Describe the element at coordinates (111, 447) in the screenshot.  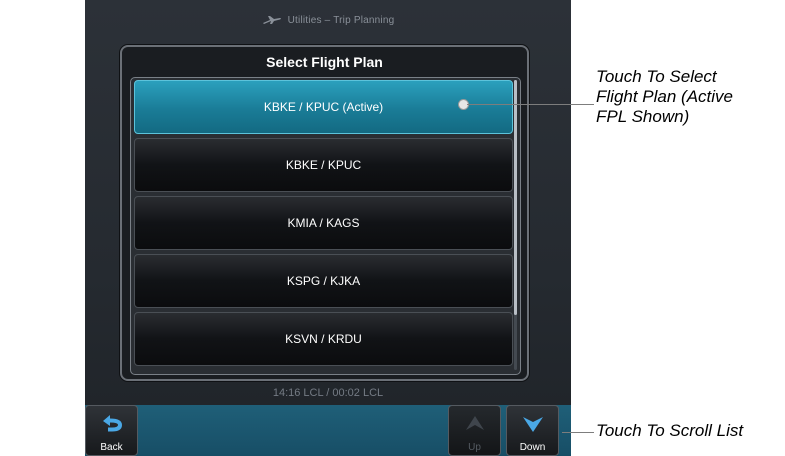
I see `back-label: Back` at that location.